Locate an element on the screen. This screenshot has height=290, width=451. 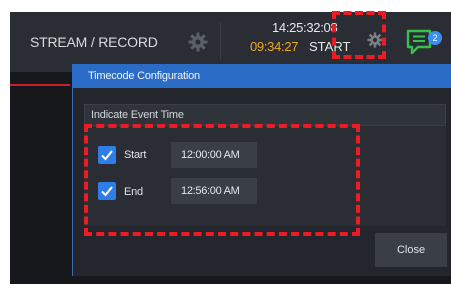
notification-badge: 2 is located at coordinates (435, 38).